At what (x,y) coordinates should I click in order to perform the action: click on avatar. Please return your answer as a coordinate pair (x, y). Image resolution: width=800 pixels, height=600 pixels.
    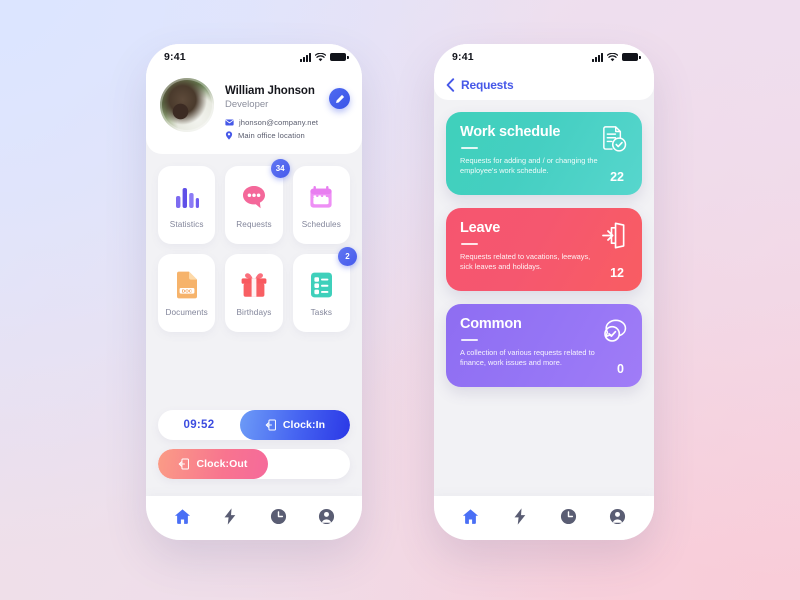
    Looking at the image, I should click on (187, 105).